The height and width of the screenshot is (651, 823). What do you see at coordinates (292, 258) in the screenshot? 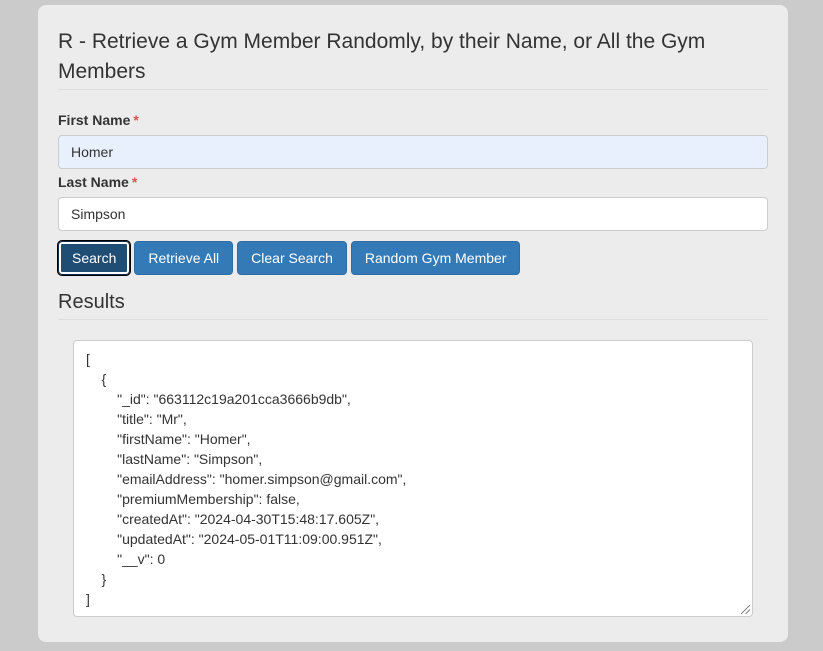
I see `clear-search-button: Clear Search` at bounding box center [292, 258].